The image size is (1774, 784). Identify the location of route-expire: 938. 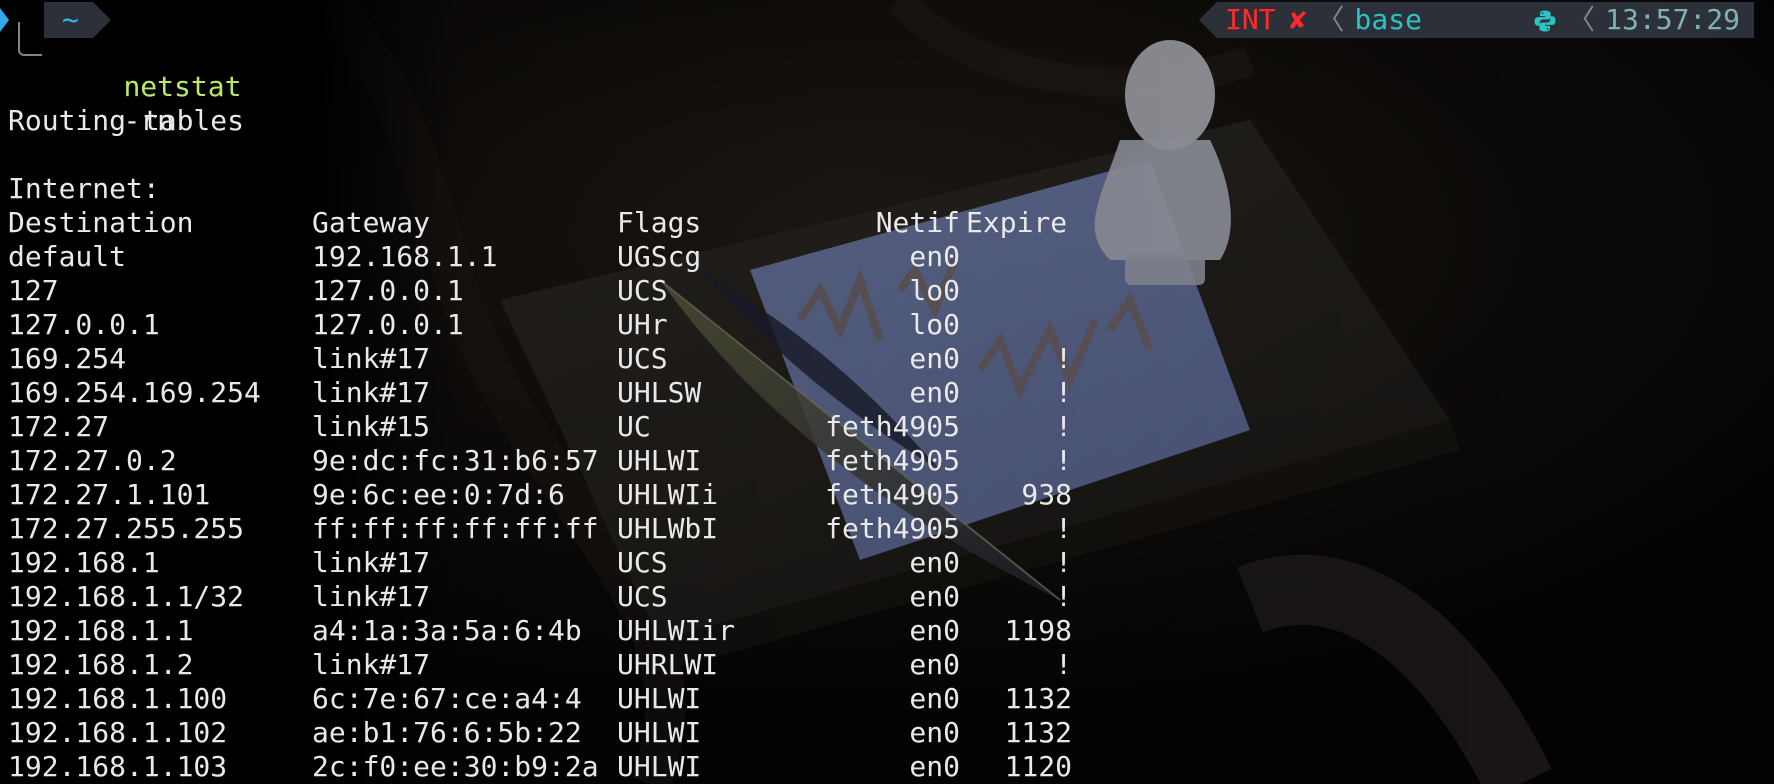
(1046, 494).